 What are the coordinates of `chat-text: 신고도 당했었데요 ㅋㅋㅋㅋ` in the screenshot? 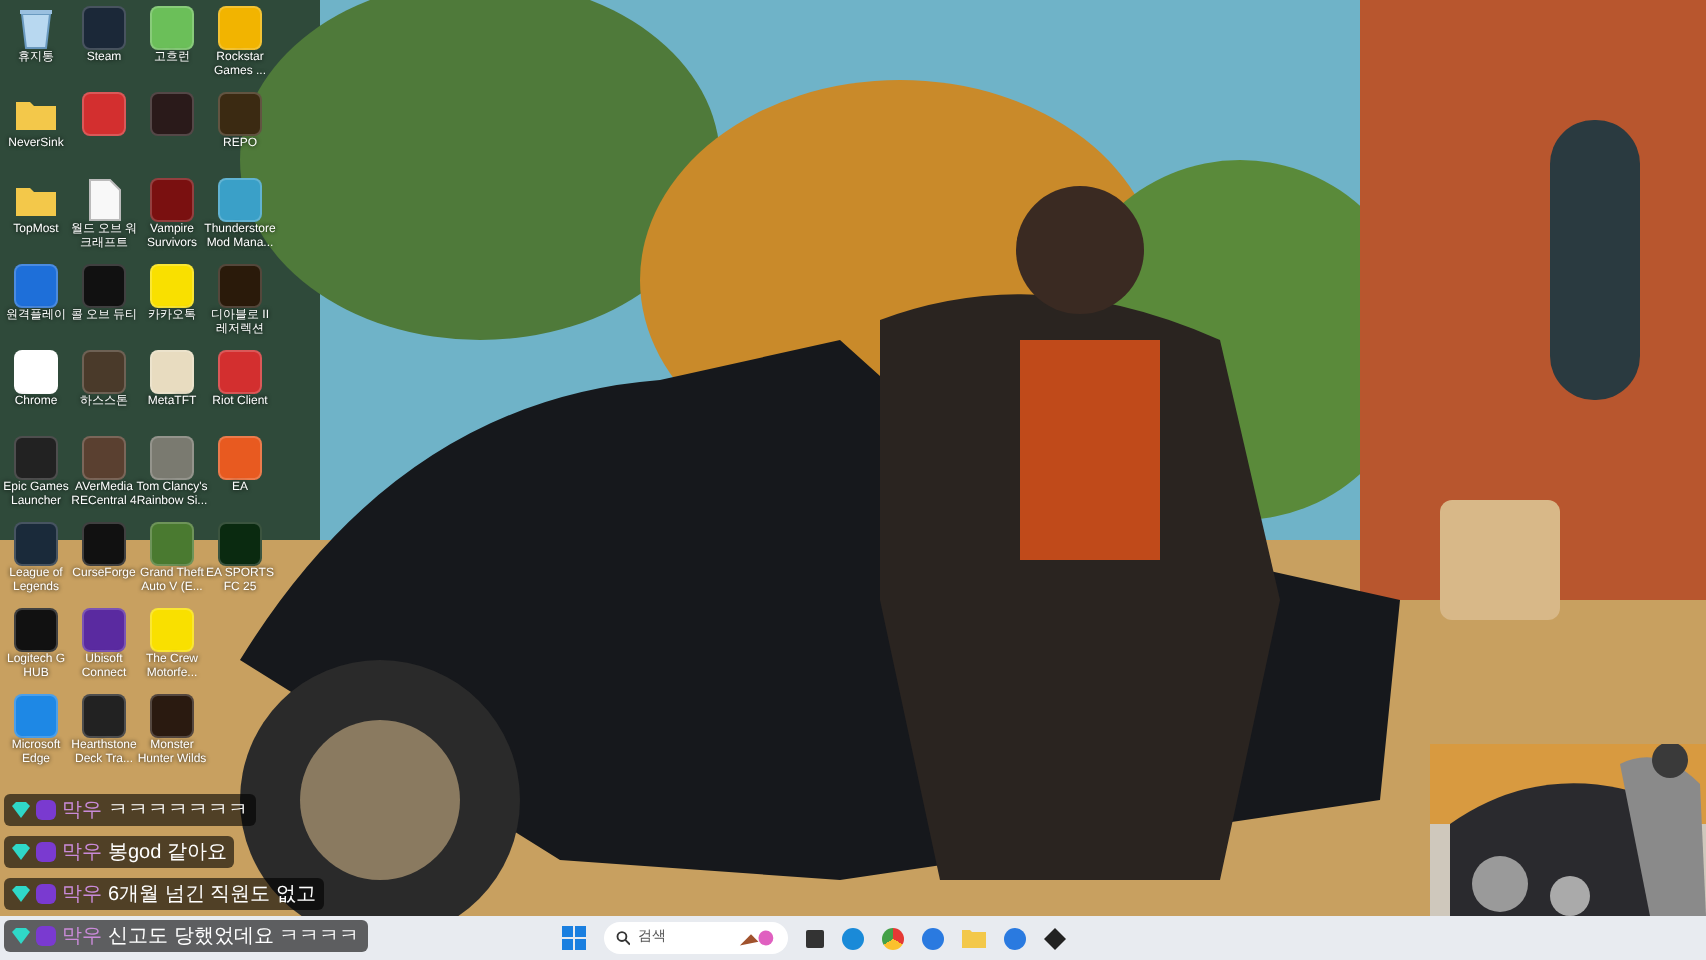 It's located at (234, 937).